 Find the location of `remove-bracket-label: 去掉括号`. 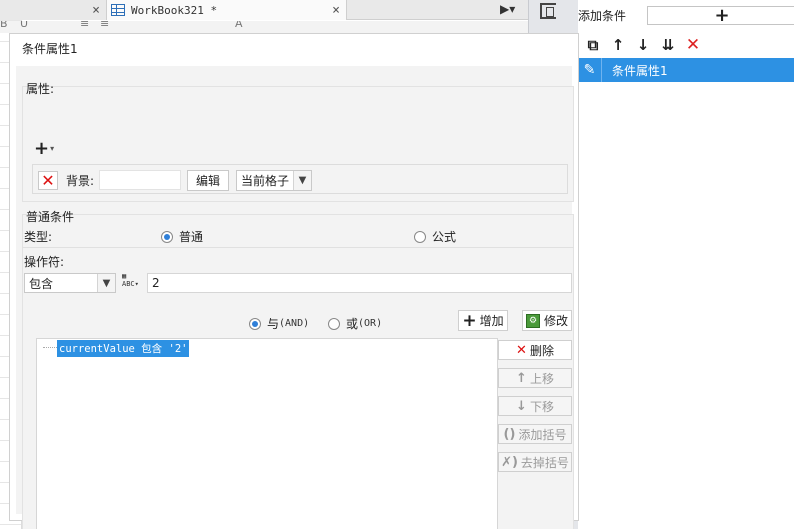

remove-bracket-label: 去掉括号 is located at coordinates (544, 462).